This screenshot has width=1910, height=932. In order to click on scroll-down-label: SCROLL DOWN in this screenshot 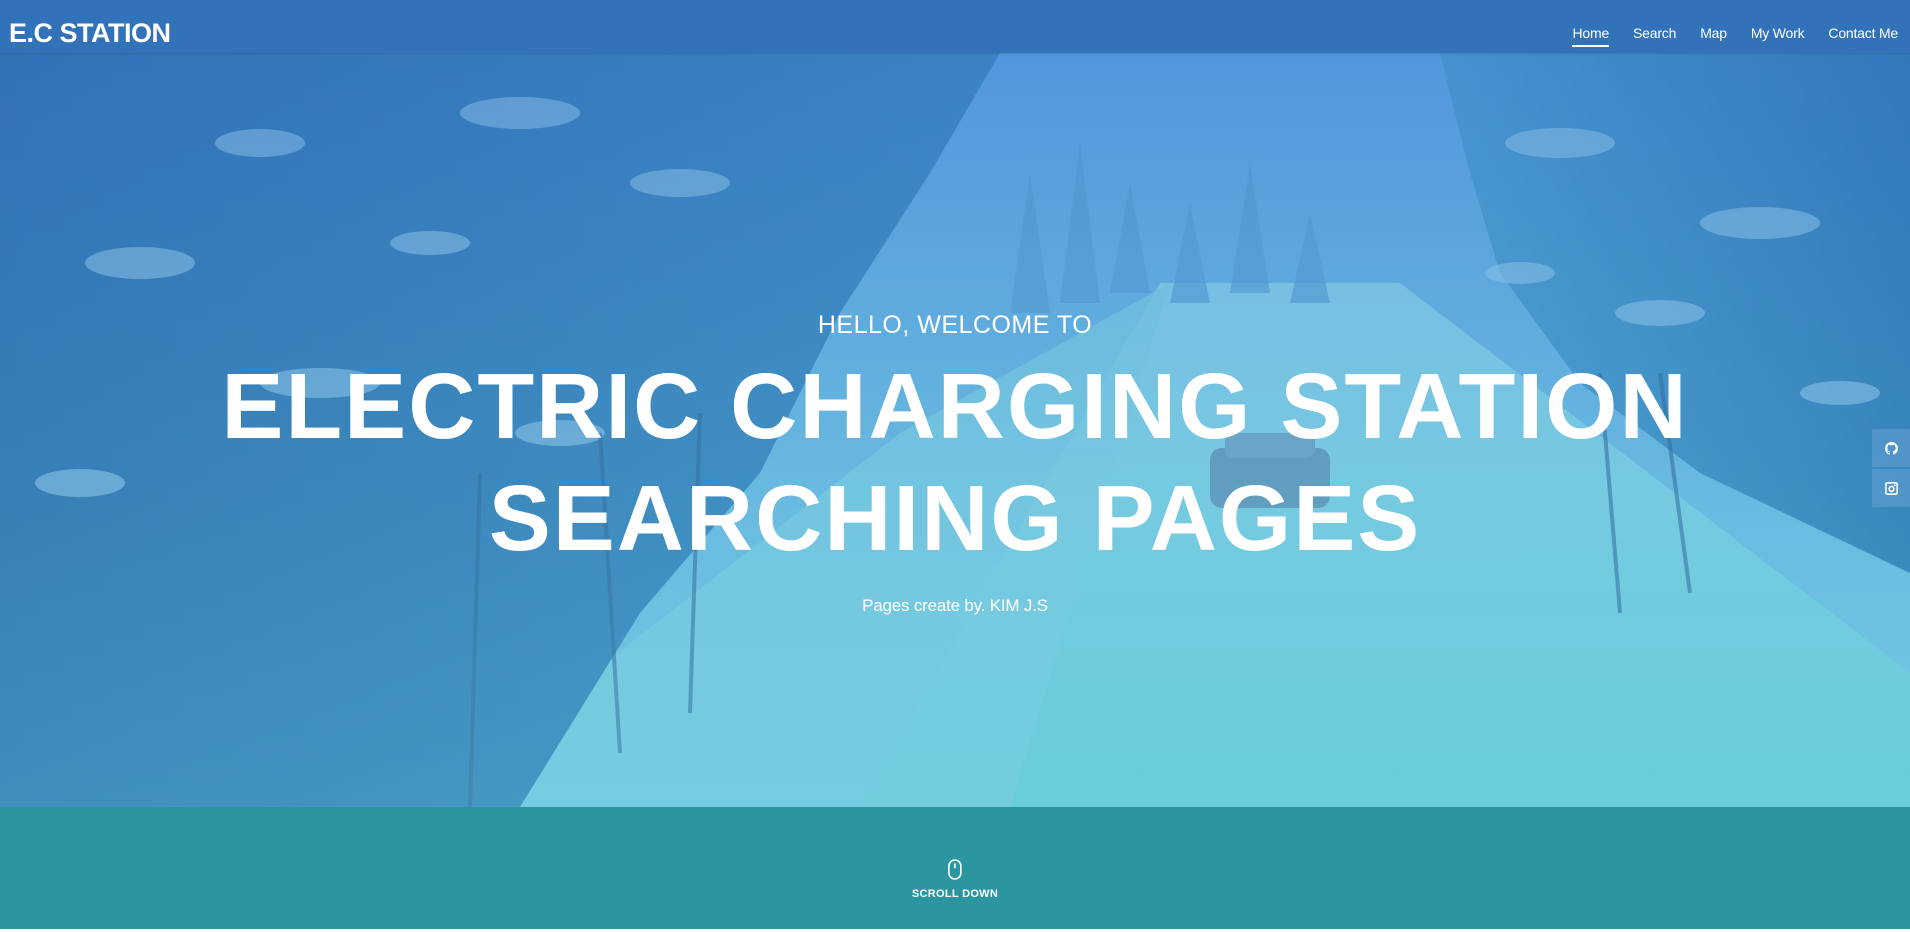, I will do `click(955, 894)`.